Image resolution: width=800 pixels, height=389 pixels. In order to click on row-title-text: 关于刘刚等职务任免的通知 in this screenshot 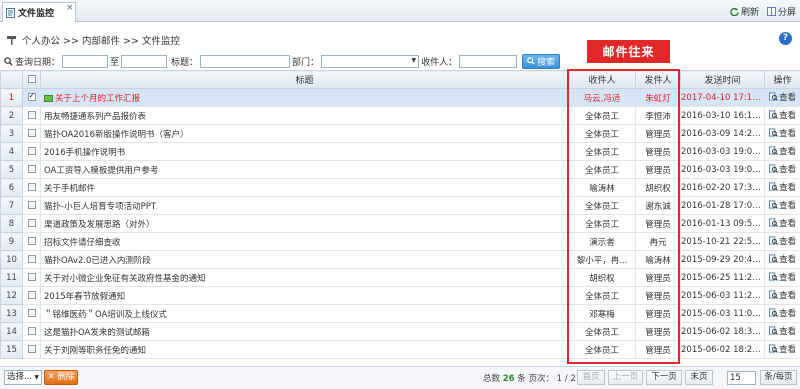, I will do `click(95, 351)`.